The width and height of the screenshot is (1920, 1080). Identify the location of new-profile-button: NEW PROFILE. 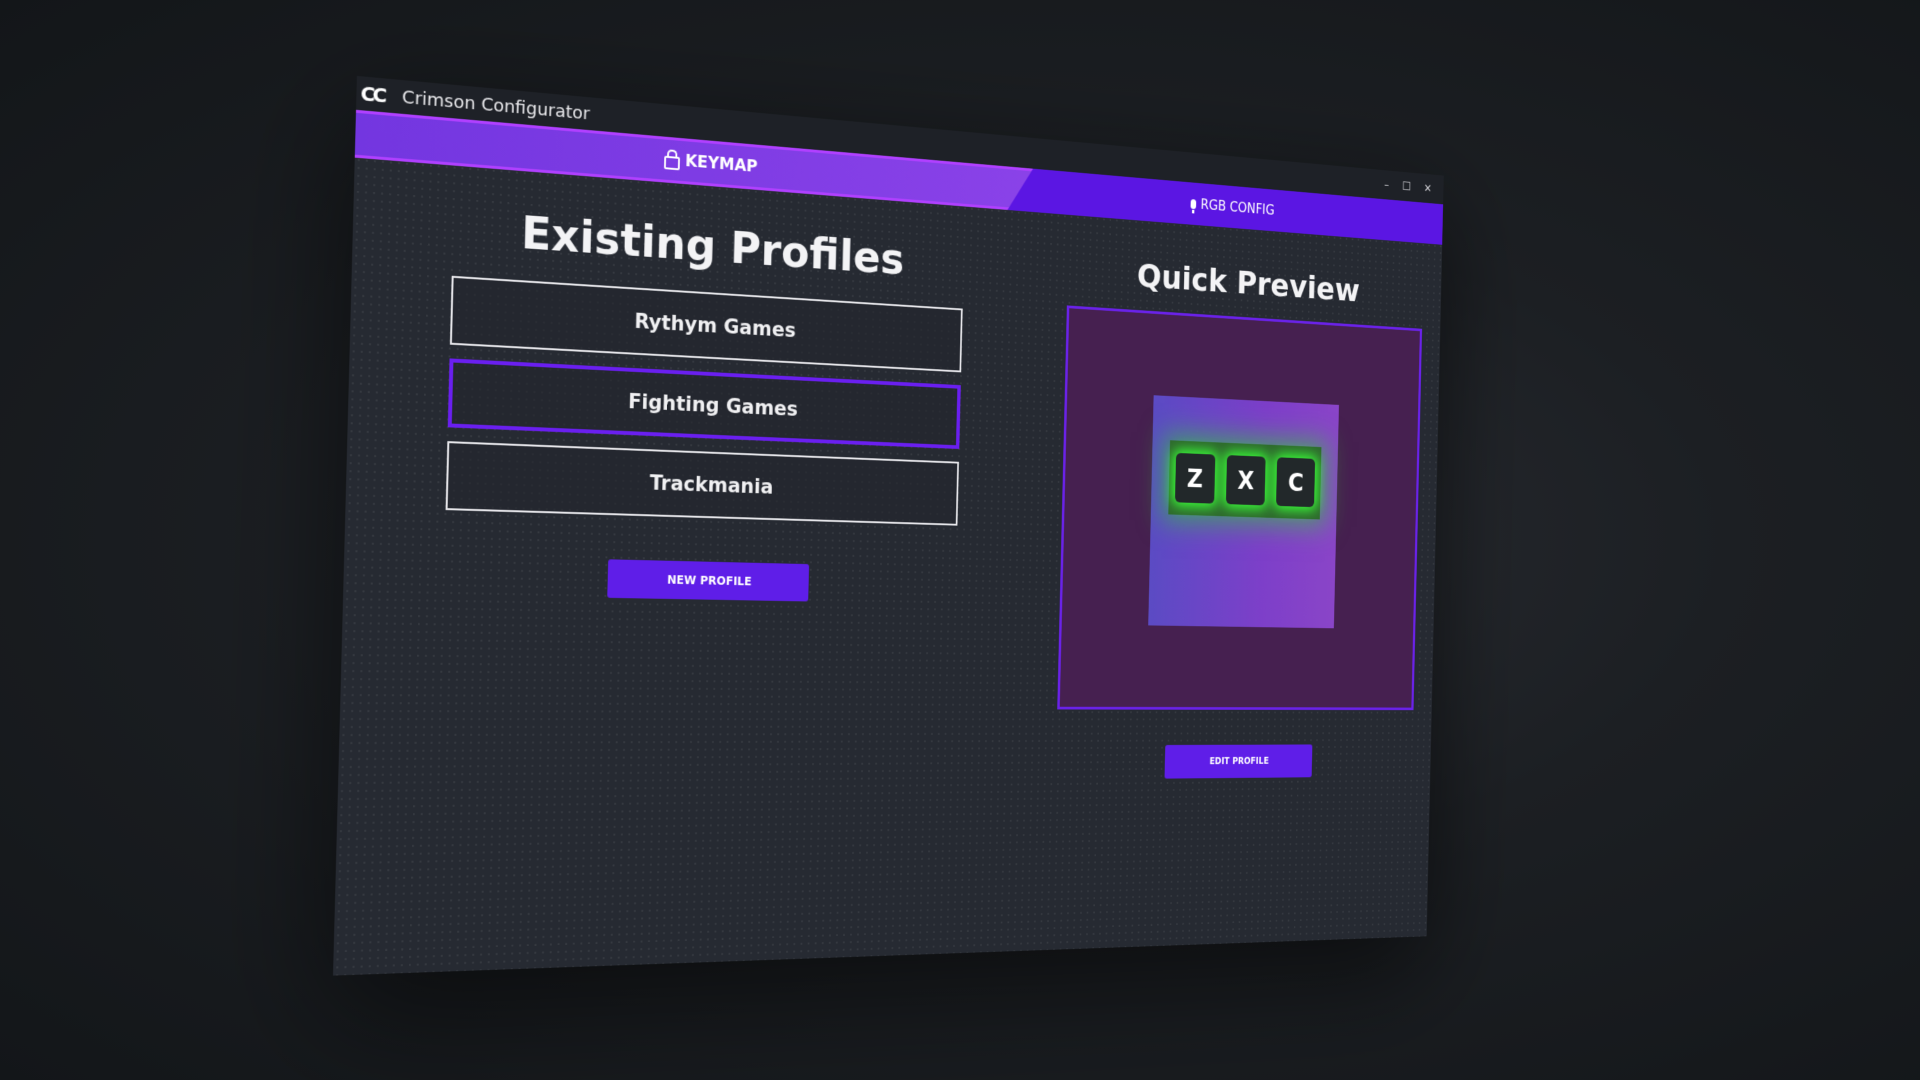
(708, 580).